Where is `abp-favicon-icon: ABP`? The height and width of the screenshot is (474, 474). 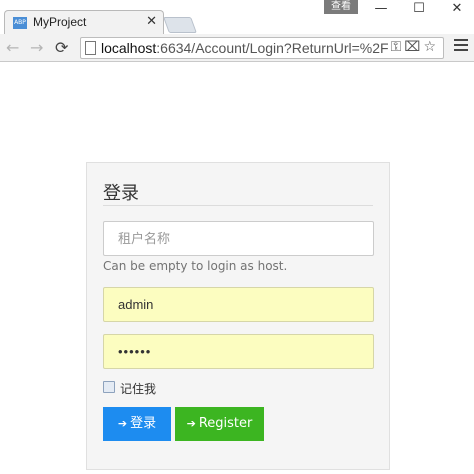 abp-favicon-icon: ABP is located at coordinates (20, 23).